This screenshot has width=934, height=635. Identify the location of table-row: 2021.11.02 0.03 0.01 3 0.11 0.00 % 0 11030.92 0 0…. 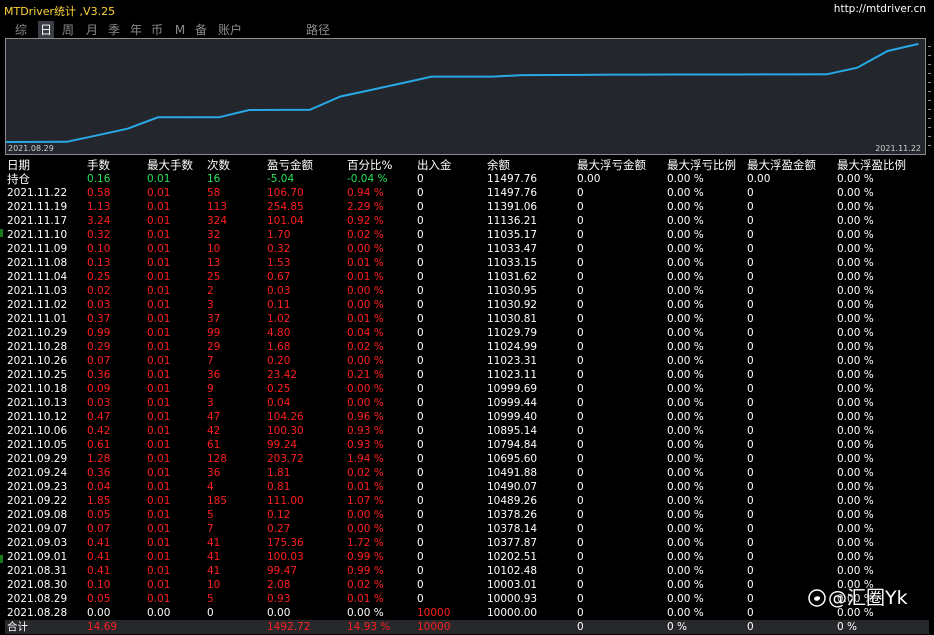
(467, 305).